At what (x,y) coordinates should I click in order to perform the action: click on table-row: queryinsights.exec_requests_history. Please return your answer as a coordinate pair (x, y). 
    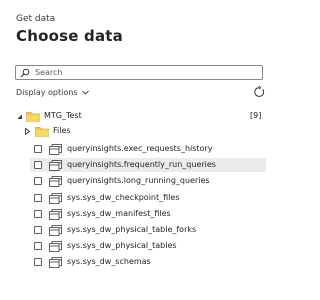
    Looking at the image, I should click on (148, 149).